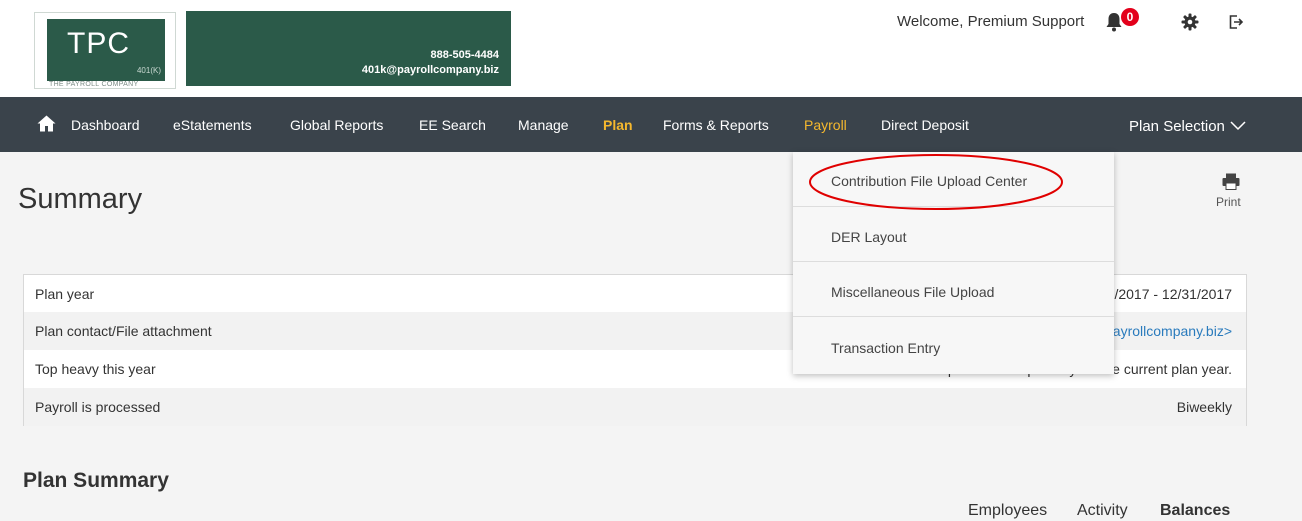 The image size is (1302, 521). What do you see at coordinates (452, 125) in the screenshot?
I see `nav-ee-search: EE Search` at bounding box center [452, 125].